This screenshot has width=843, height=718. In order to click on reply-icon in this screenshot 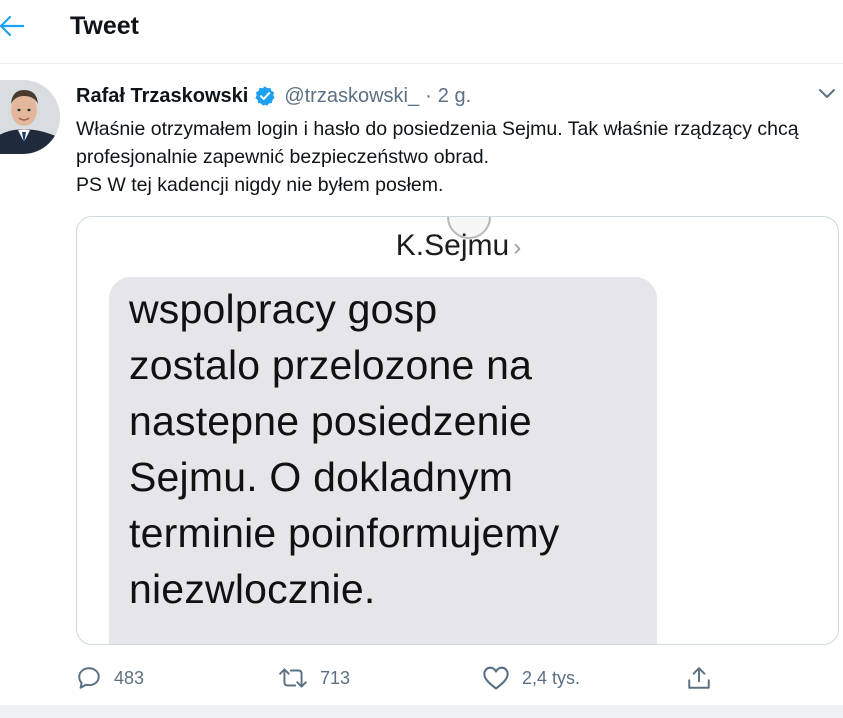, I will do `click(89, 678)`.